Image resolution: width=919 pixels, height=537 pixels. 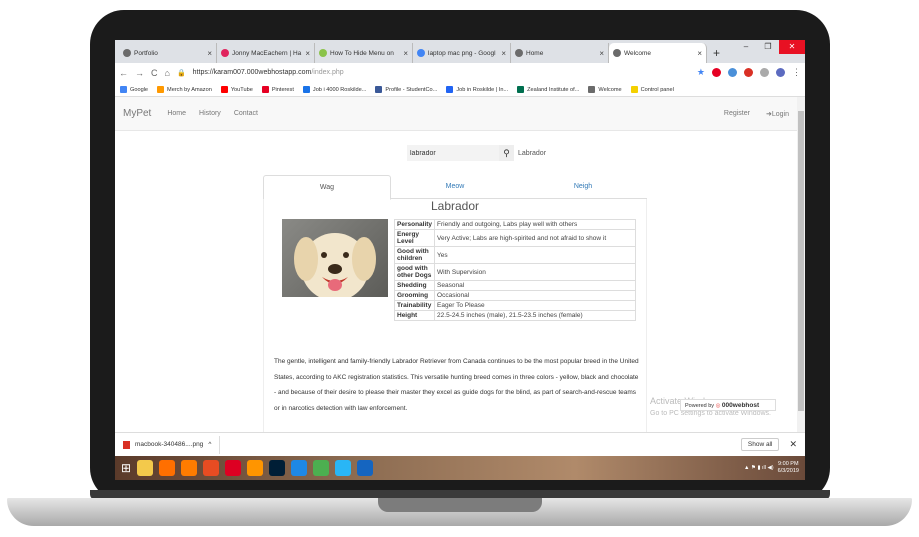 I want to click on chevron-up-icon: ^, so click(x=209, y=444).